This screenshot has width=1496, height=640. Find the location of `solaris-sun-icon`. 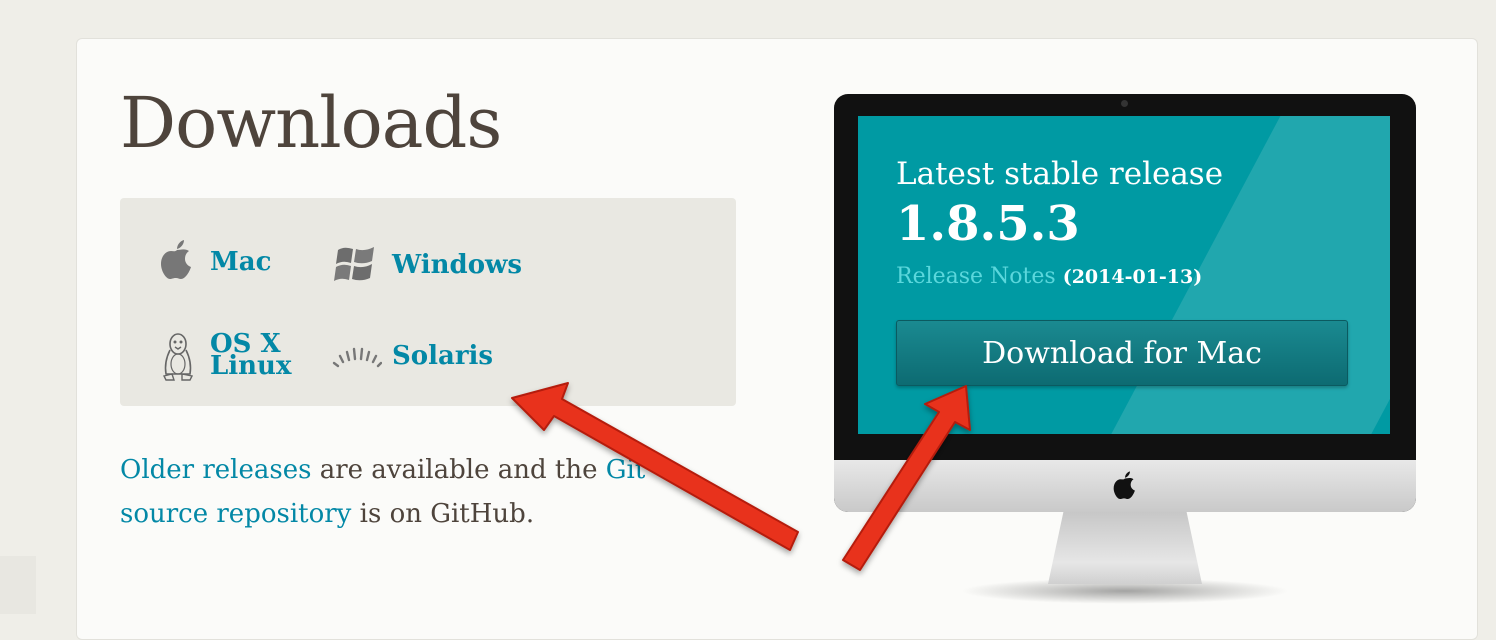

solaris-sun-icon is located at coordinates (357, 356).